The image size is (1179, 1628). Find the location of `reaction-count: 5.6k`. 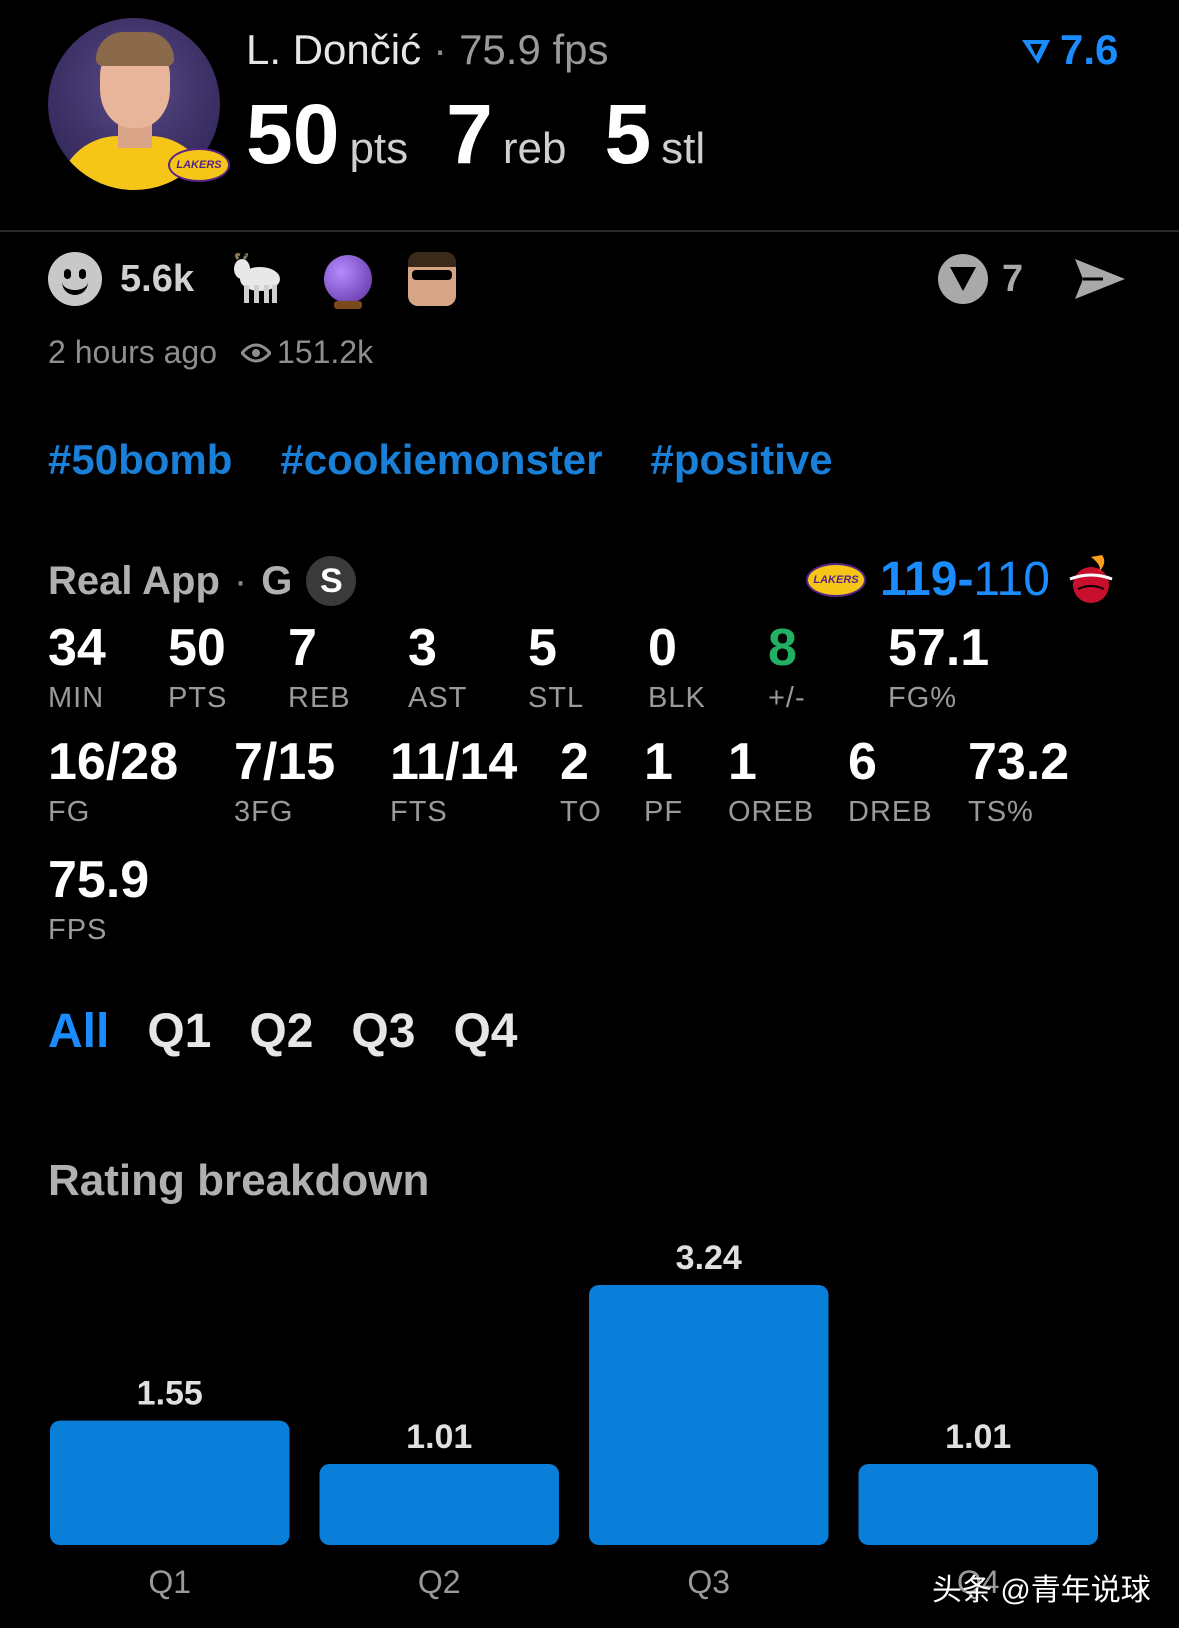

reaction-count: 5.6k is located at coordinates (157, 279).